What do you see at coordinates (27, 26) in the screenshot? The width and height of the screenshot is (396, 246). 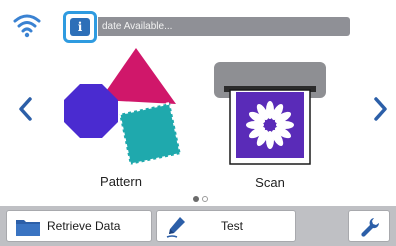 I see `wifi-icon` at bounding box center [27, 26].